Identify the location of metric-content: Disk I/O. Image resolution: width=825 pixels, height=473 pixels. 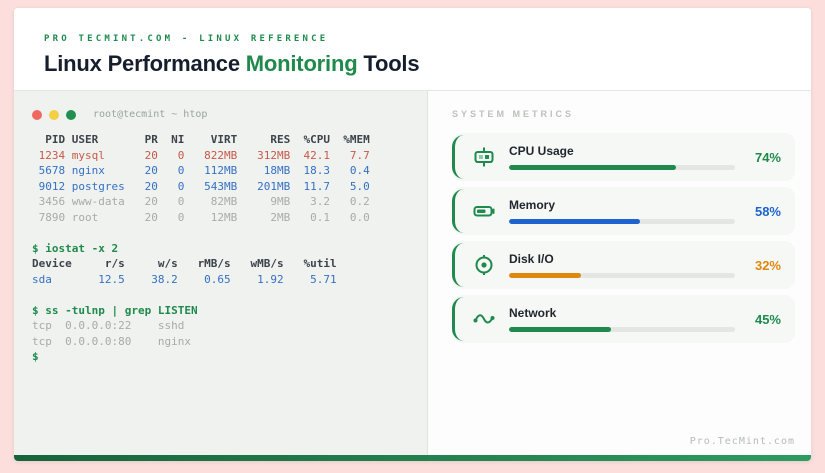
(622, 265).